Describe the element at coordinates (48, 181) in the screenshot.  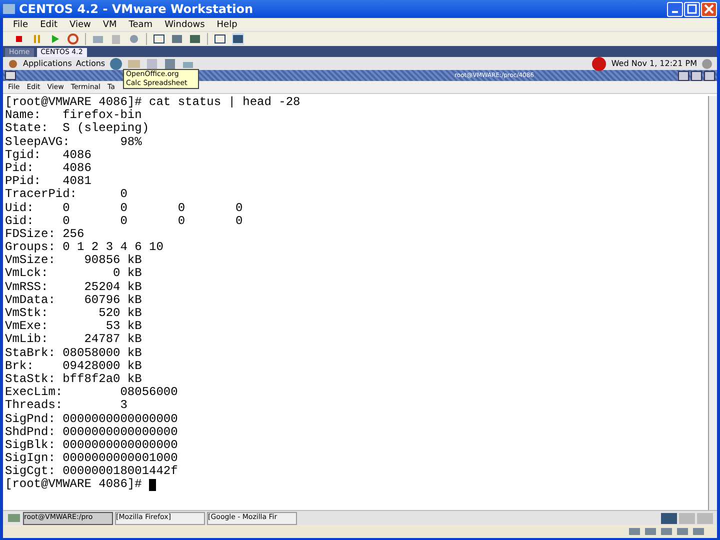
I see `terminal-line: PPid: 4081` at that location.